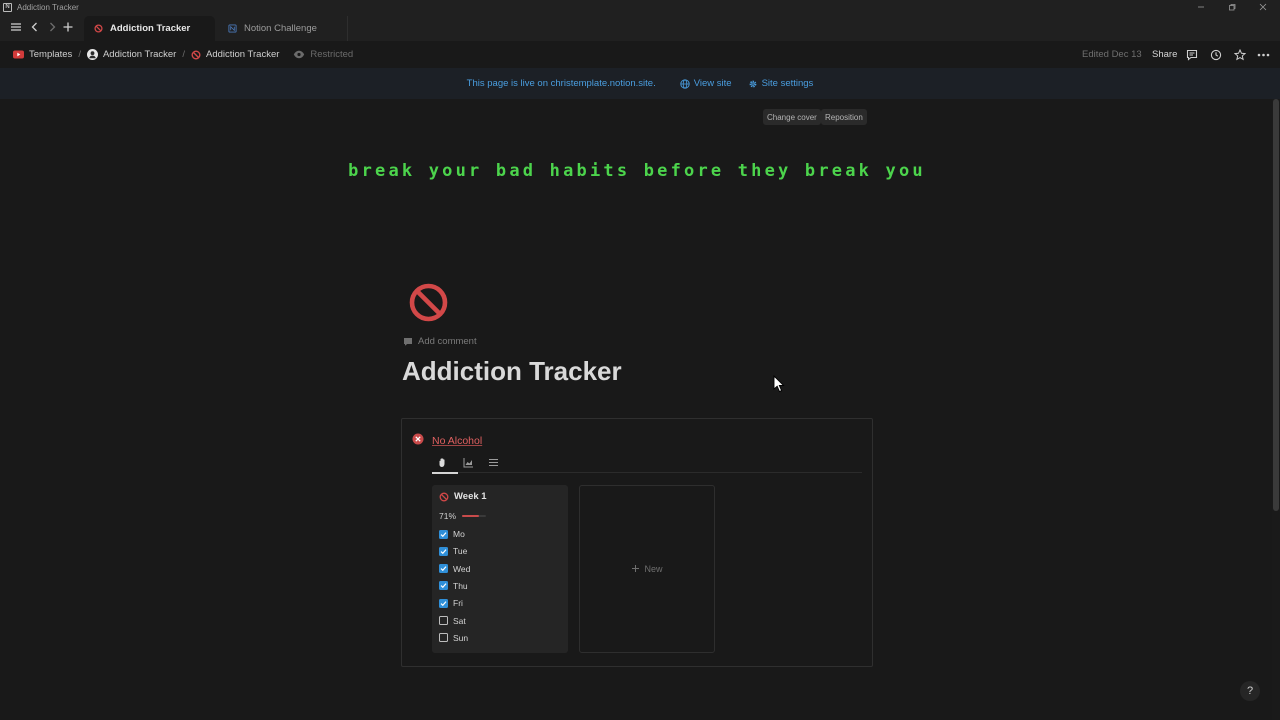 This screenshot has height=720, width=1280. Describe the element at coordinates (471, 516) in the screenshot. I see `progress-bar-fill` at that location.